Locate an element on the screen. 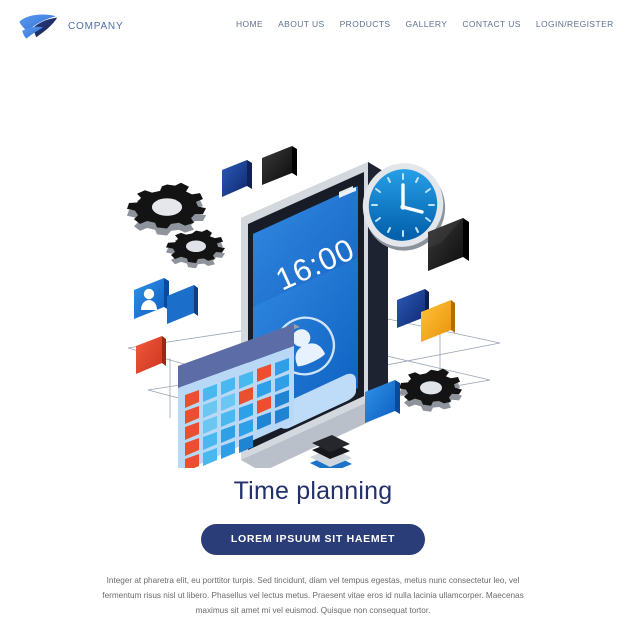 The width and height of the screenshot is (626, 626). card-blue-user is located at coordinates (151, 298).